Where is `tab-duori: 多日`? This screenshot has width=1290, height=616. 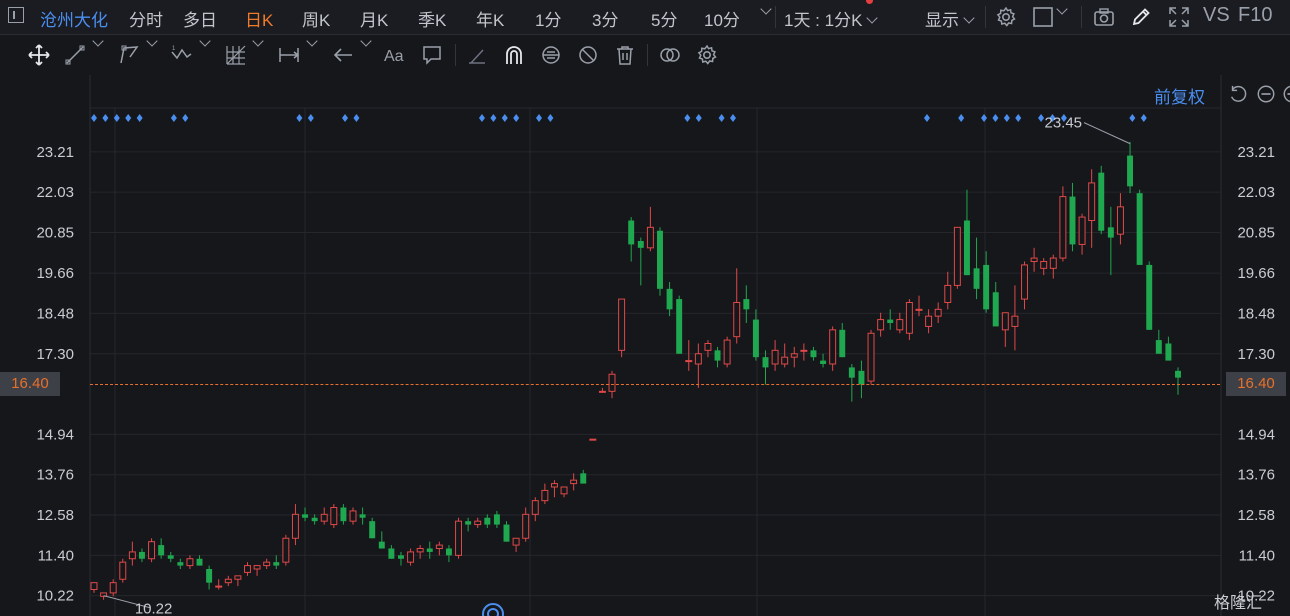
tab-duori: 多日 is located at coordinates (200, 18).